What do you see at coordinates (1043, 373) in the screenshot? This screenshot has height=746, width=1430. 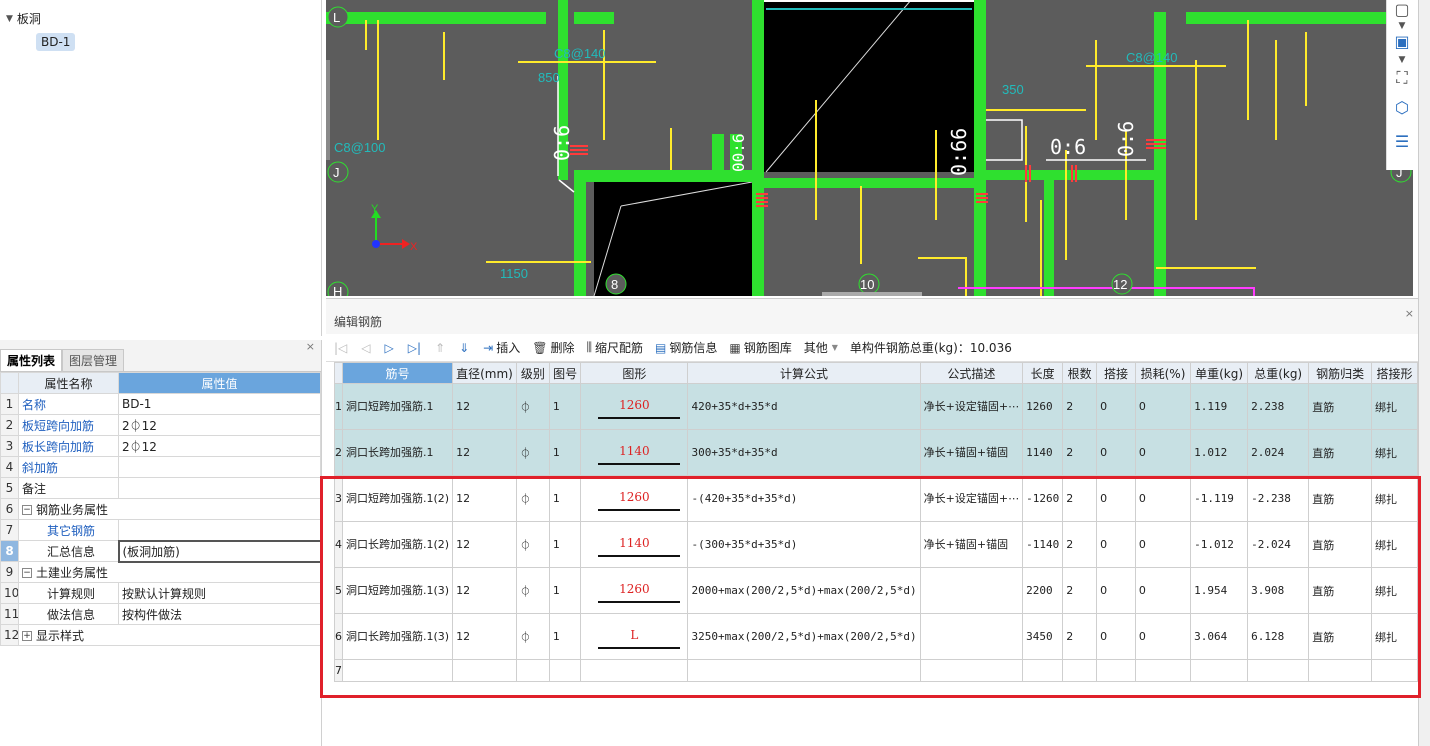 I see `column-header: 长度` at bounding box center [1043, 373].